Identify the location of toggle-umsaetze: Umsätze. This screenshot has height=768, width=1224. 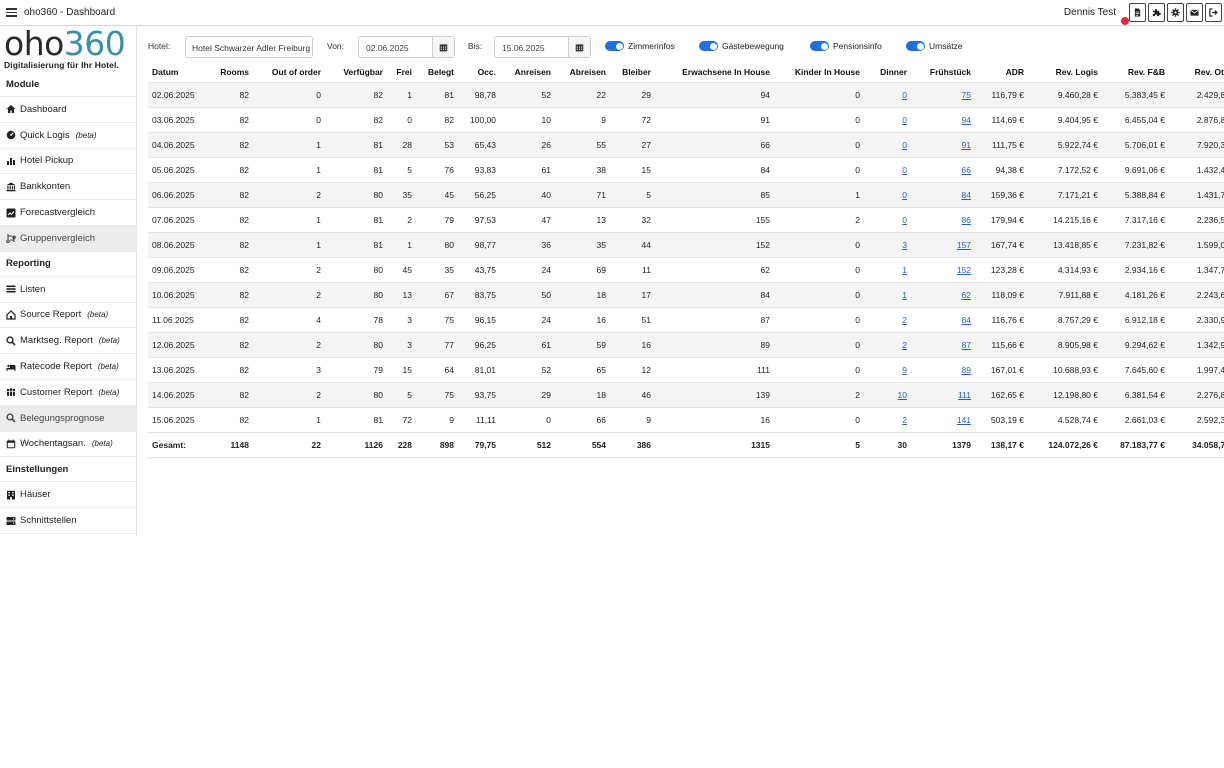
(934, 46).